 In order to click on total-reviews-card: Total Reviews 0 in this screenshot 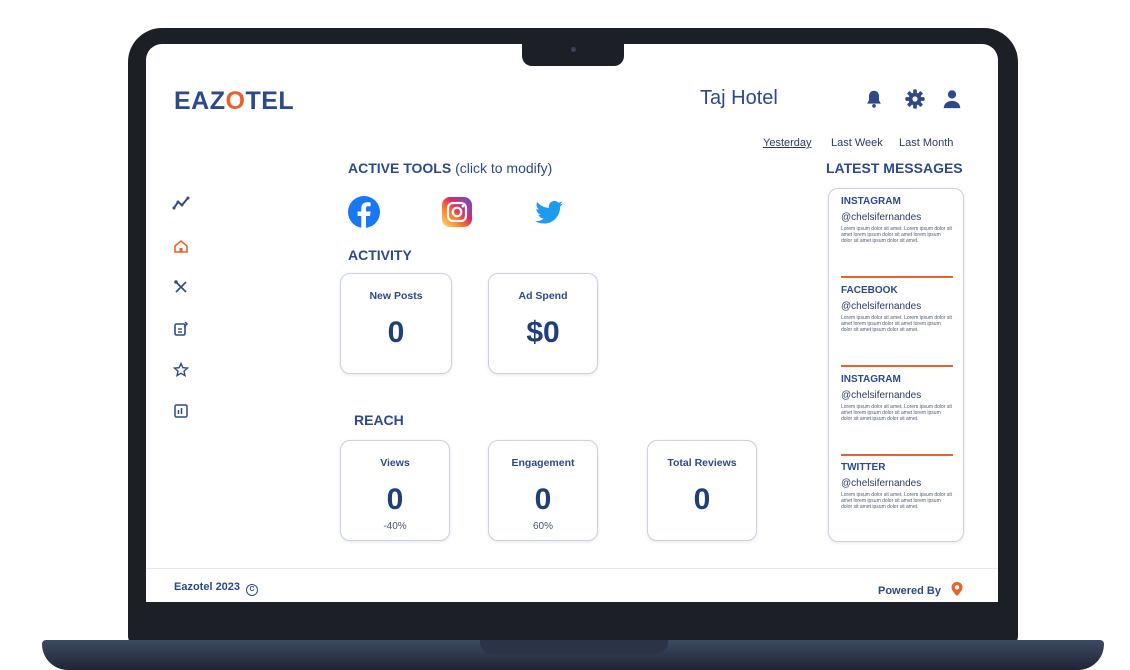, I will do `click(702, 490)`.